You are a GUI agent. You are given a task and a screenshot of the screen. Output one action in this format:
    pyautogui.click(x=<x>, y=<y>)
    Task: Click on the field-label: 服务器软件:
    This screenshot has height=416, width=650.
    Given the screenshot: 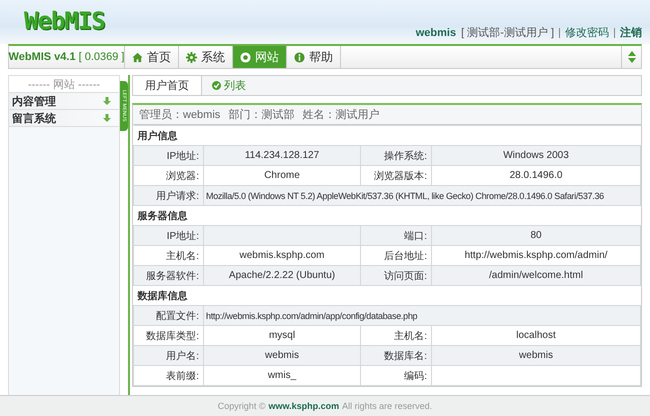 What is the action you would take?
    pyautogui.click(x=169, y=276)
    